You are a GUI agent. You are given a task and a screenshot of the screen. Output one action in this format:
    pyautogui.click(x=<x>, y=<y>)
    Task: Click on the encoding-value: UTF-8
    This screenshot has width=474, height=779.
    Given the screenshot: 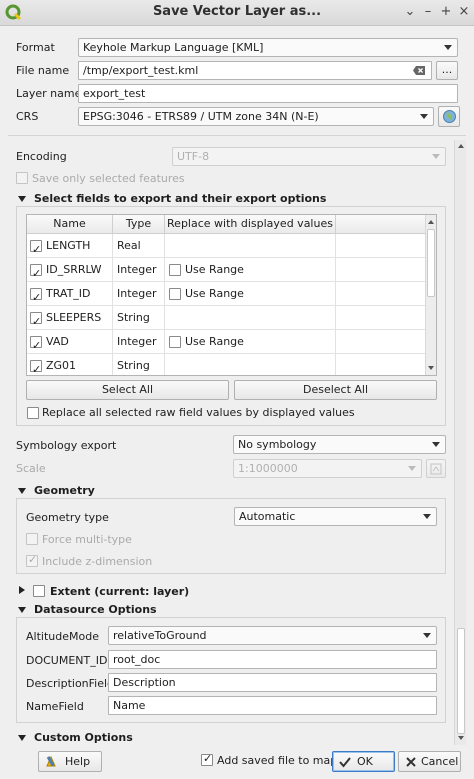 What is the action you would take?
    pyautogui.click(x=193, y=156)
    